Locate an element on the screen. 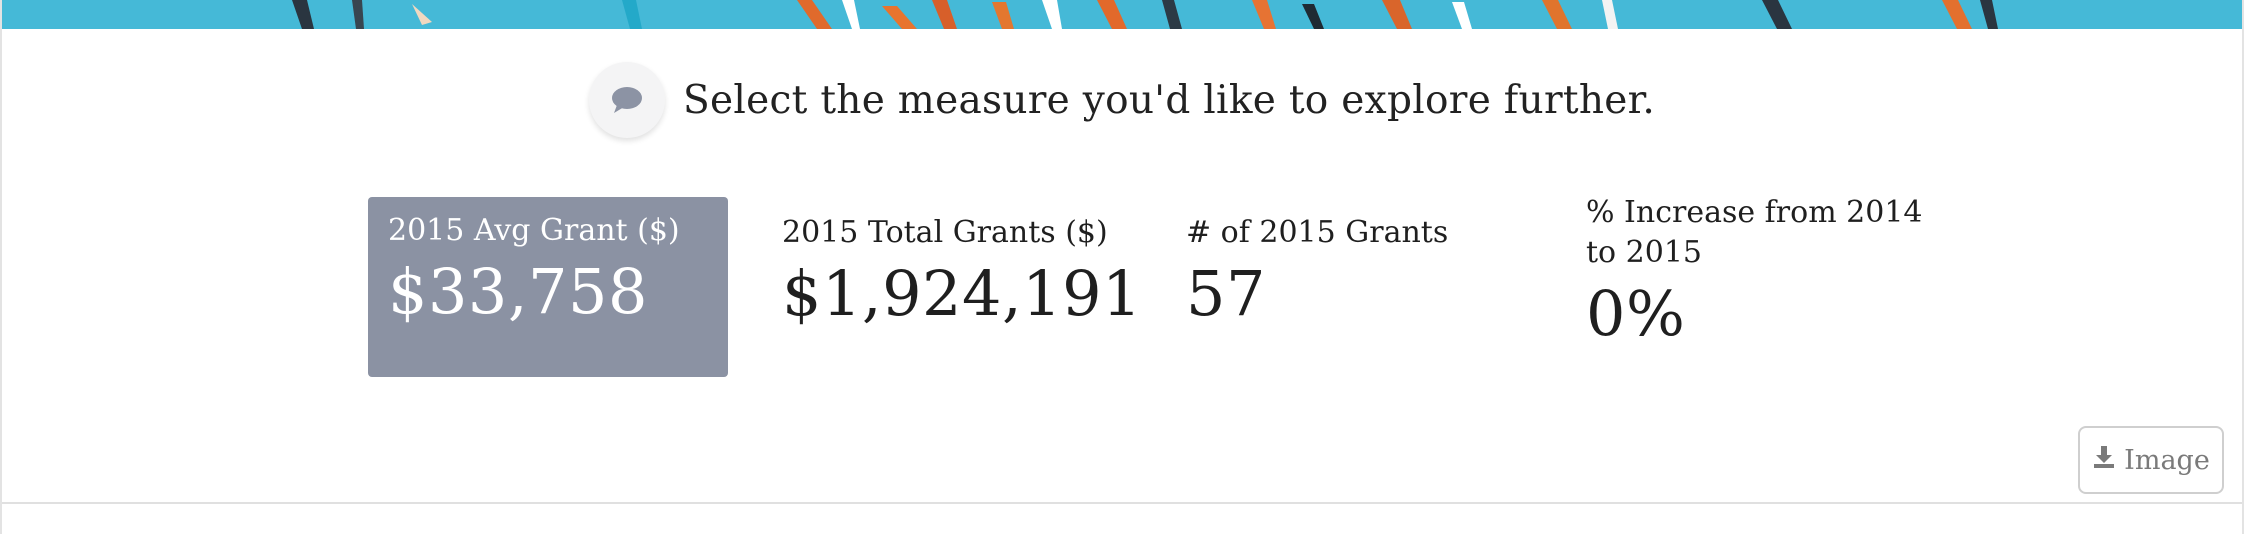 This screenshot has height=534, width=2244. export-image-button: Image is located at coordinates (2151, 460).